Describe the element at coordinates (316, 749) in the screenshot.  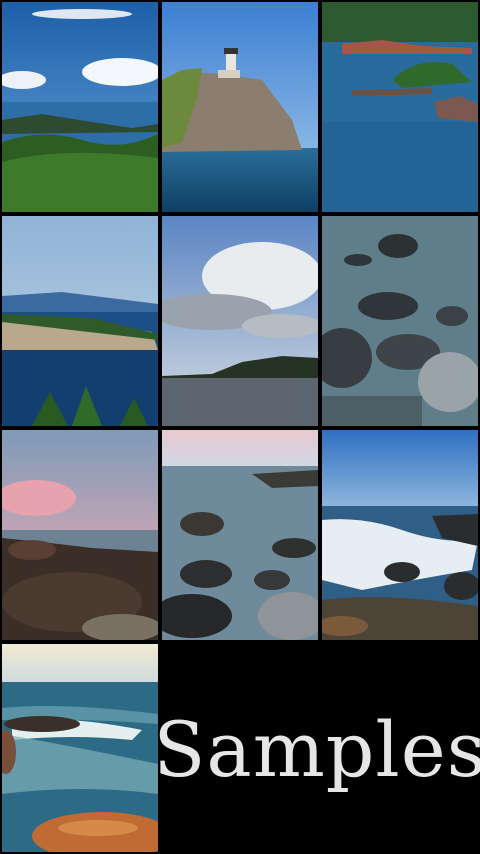
I see `samples-title: Samples` at that location.